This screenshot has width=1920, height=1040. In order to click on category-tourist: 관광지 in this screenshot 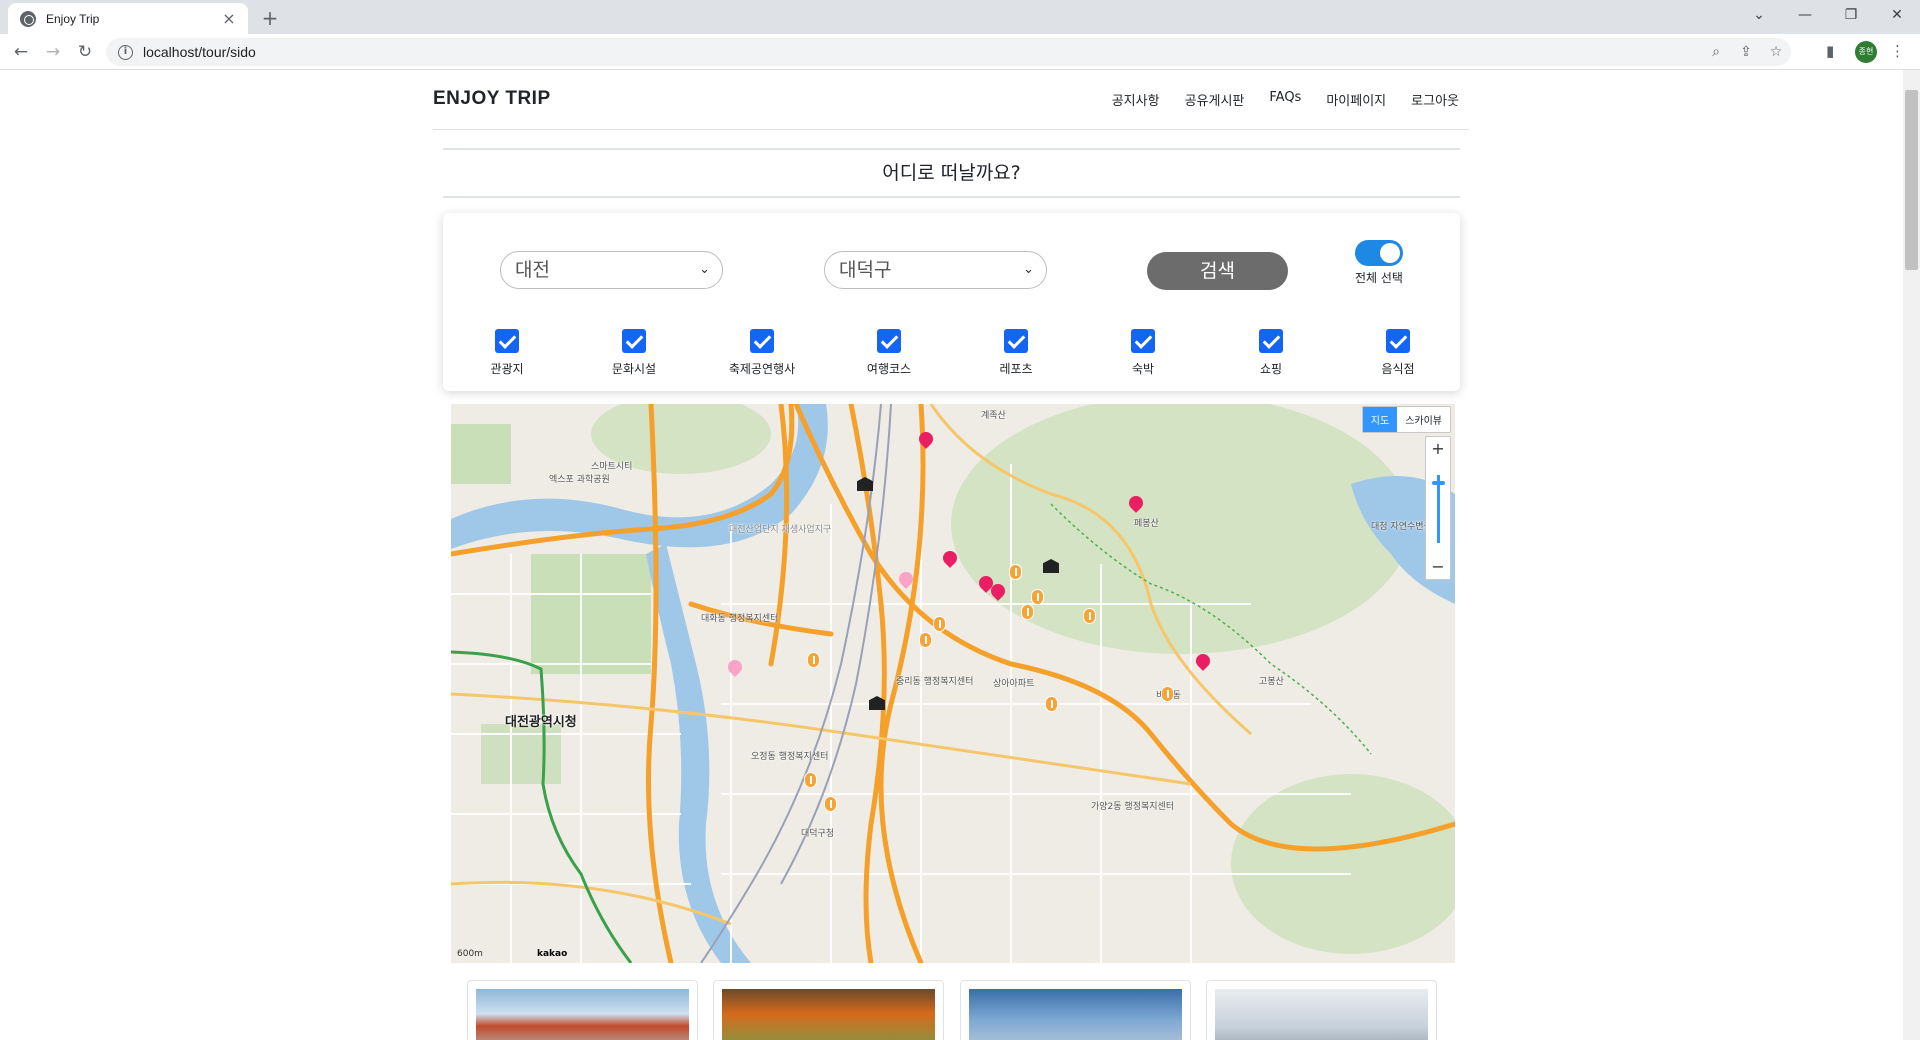, I will do `click(507, 353)`.